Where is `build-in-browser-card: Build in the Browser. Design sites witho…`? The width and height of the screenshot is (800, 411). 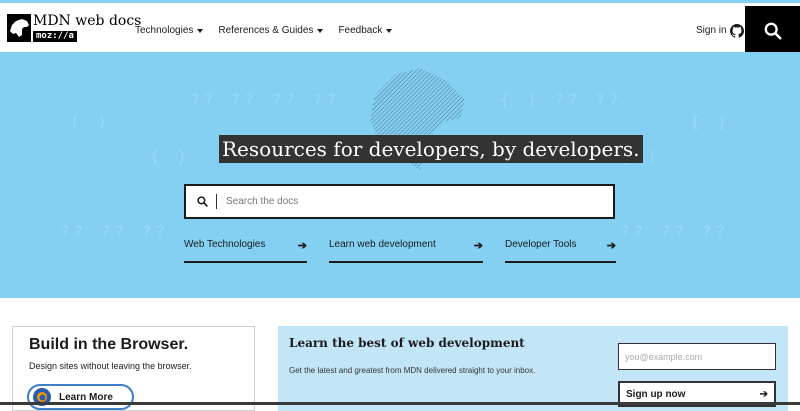
build-in-browser-card: Build in the Browser. Design sites witho… is located at coordinates (133, 368).